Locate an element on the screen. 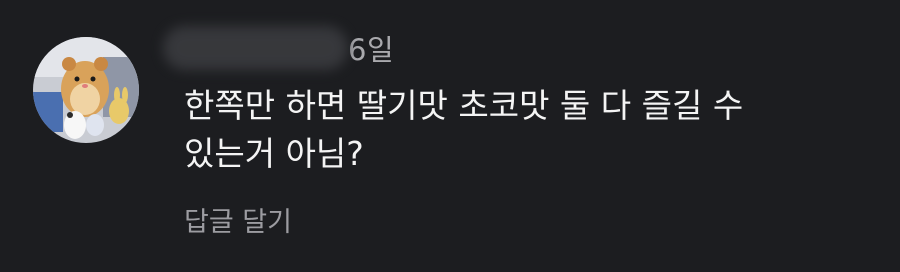 This screenshot has height=272, width=900. reply-button: 답글 달기 is located at coordinates (238, 219).